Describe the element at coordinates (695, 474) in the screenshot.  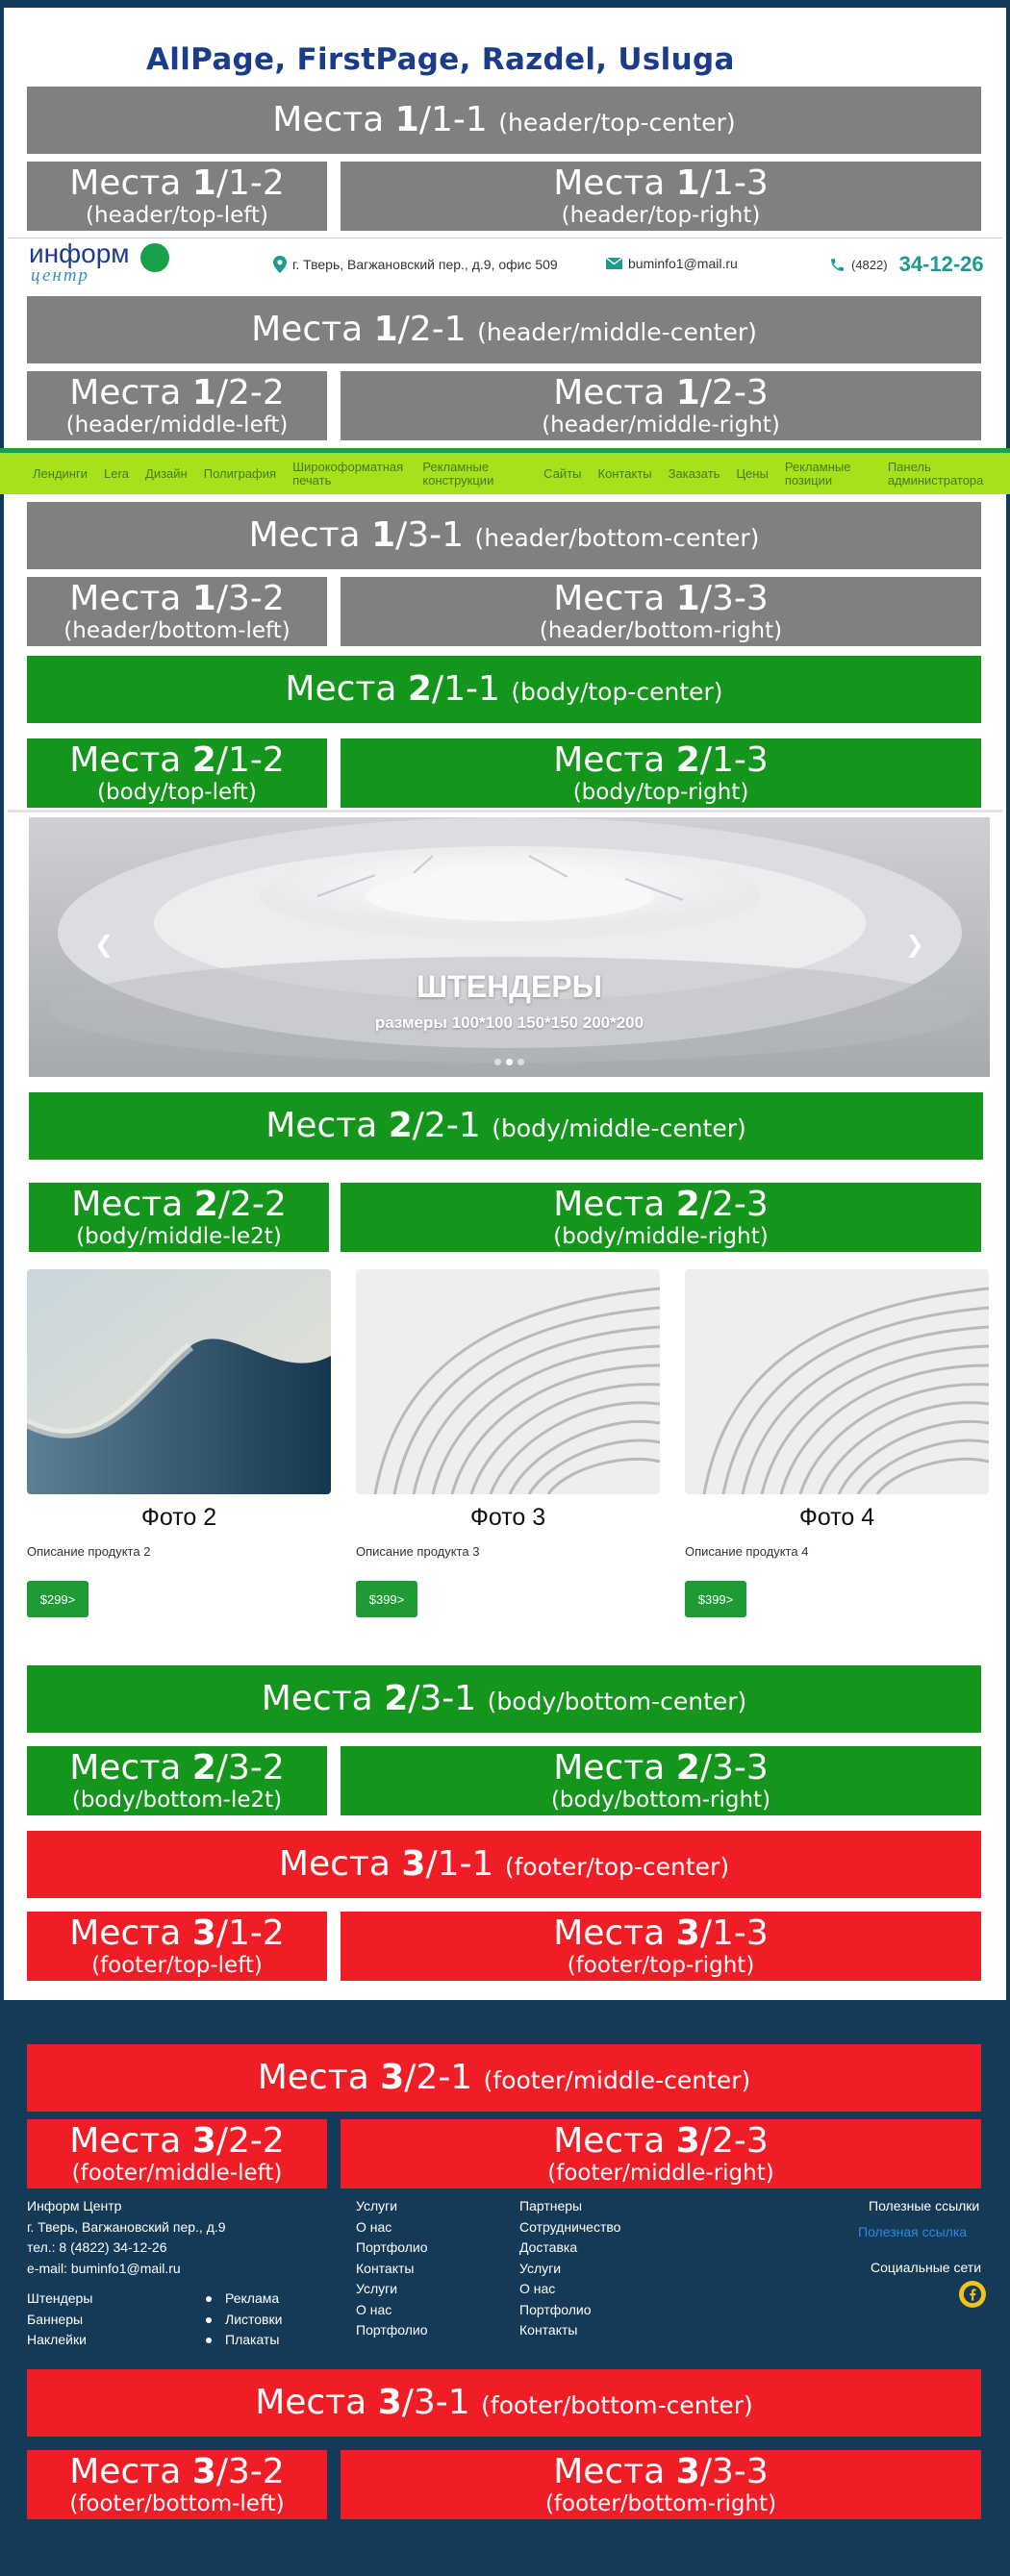
I see `nav-item: Заказать` at that location.